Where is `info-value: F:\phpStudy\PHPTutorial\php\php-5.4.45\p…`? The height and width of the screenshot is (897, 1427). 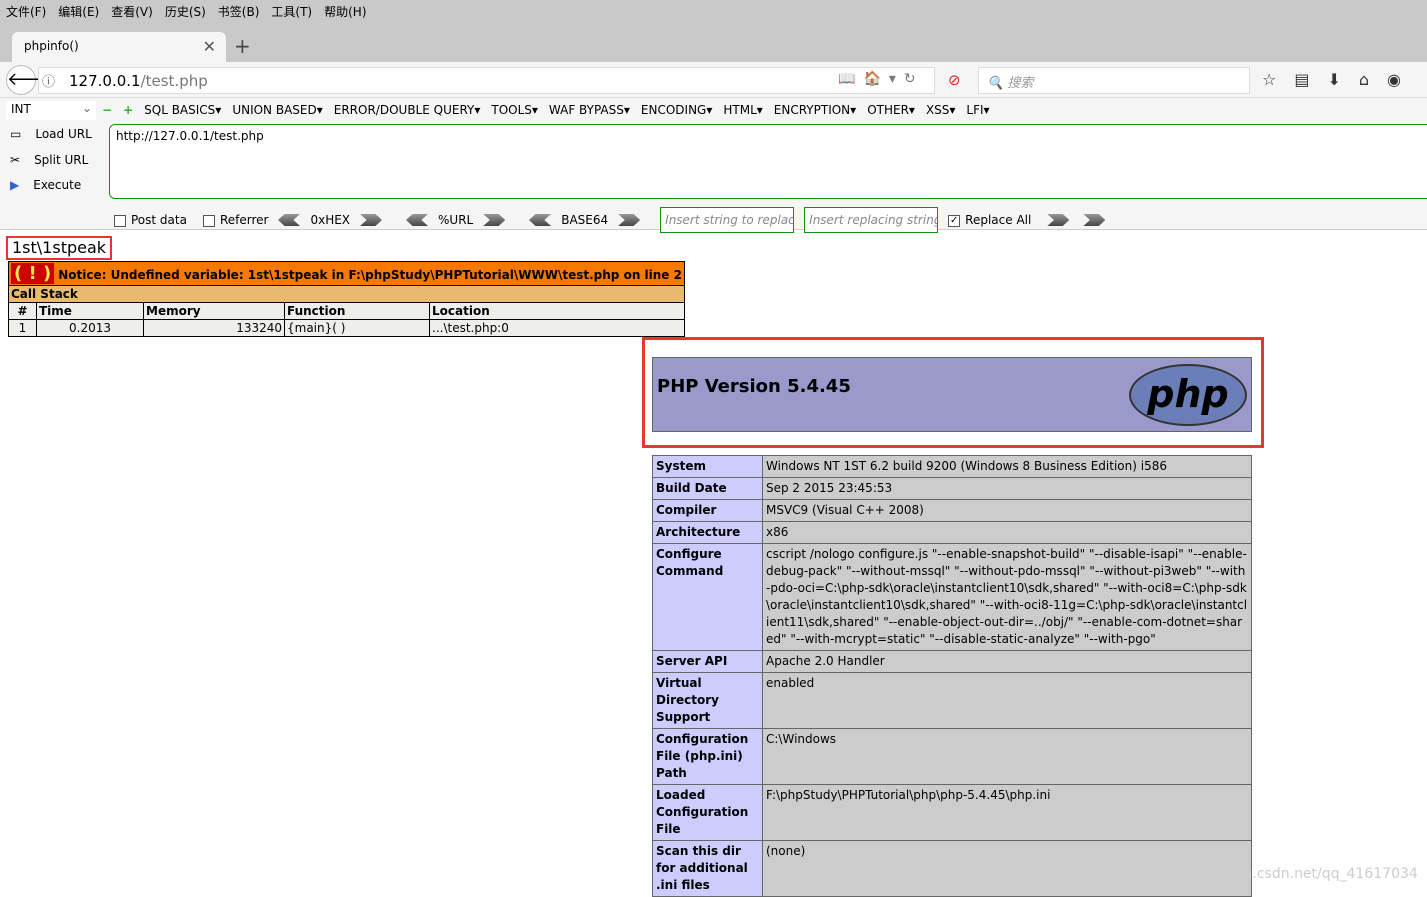
info-value: F:\phpStudy\PHPTutorial\php\php-5.4.45\p… is located at coordinates (1007, 812).